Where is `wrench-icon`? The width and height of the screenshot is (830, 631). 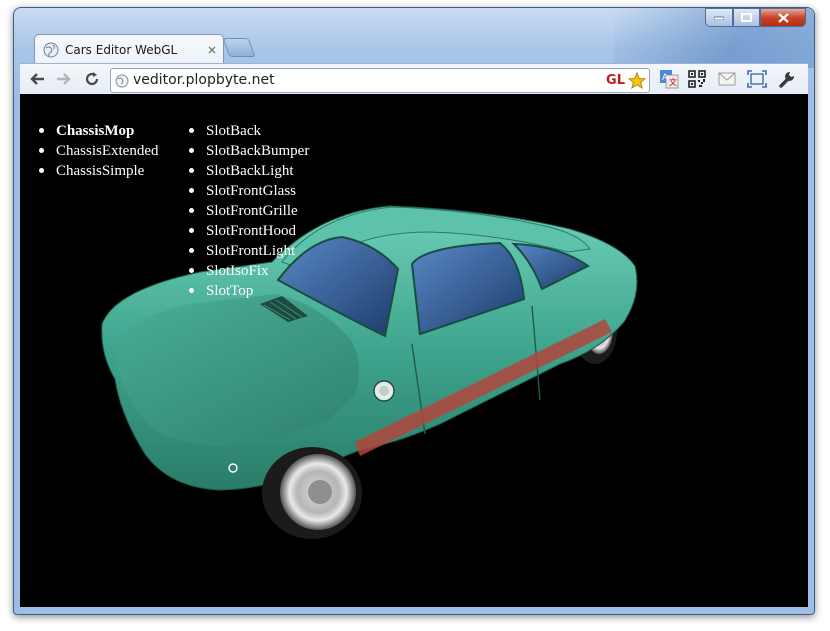 wrench-icon is located at coordinates (787, 79).